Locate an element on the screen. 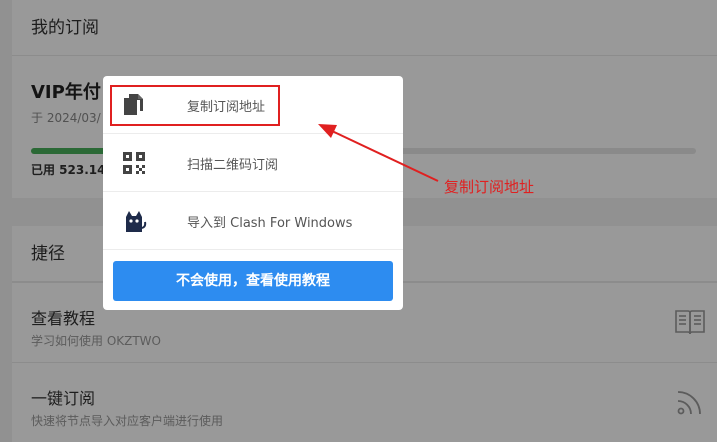  annotation-label: 复制订阅地址 is located at coordinates (489, 187).